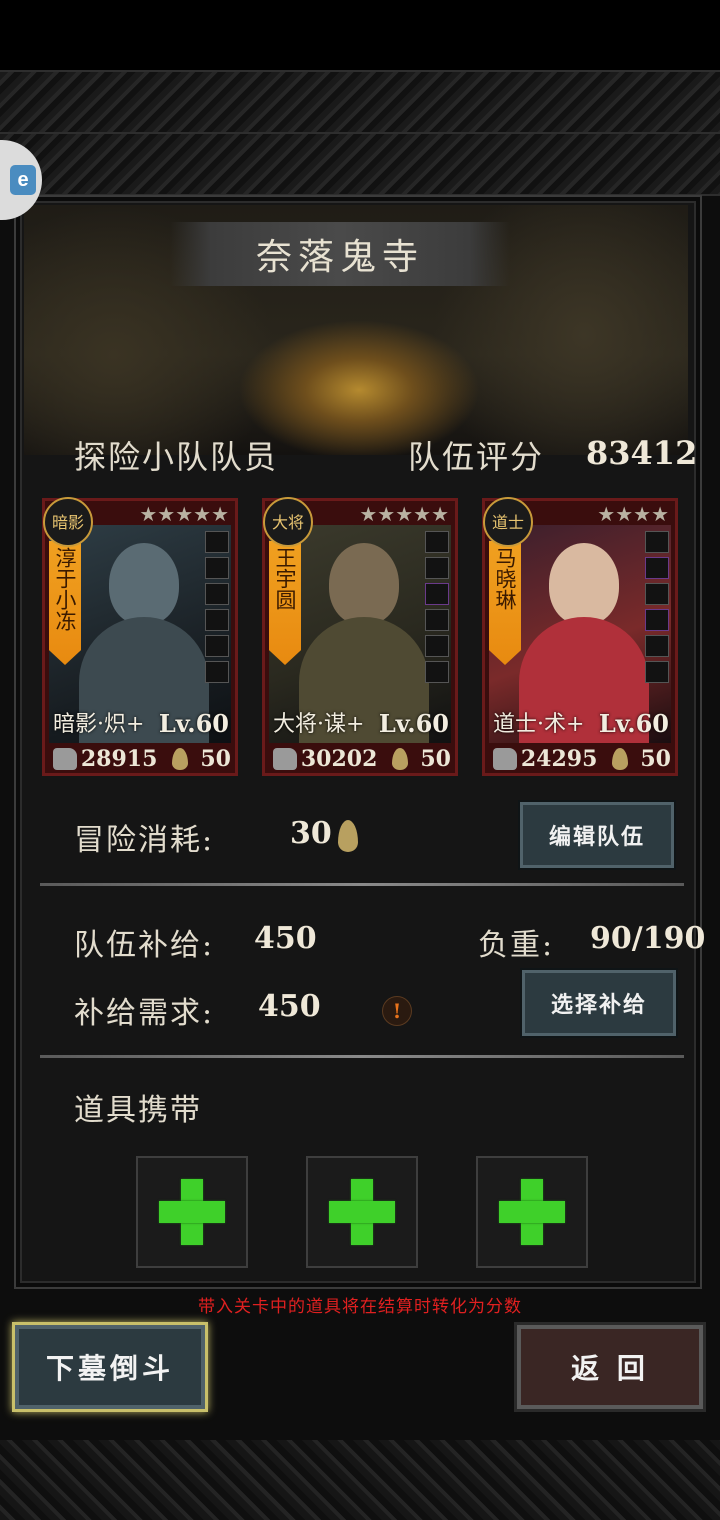  I want to click on items-hint: 带入关卡中的道具将在结算时转化为分数, so click(360, 1307).